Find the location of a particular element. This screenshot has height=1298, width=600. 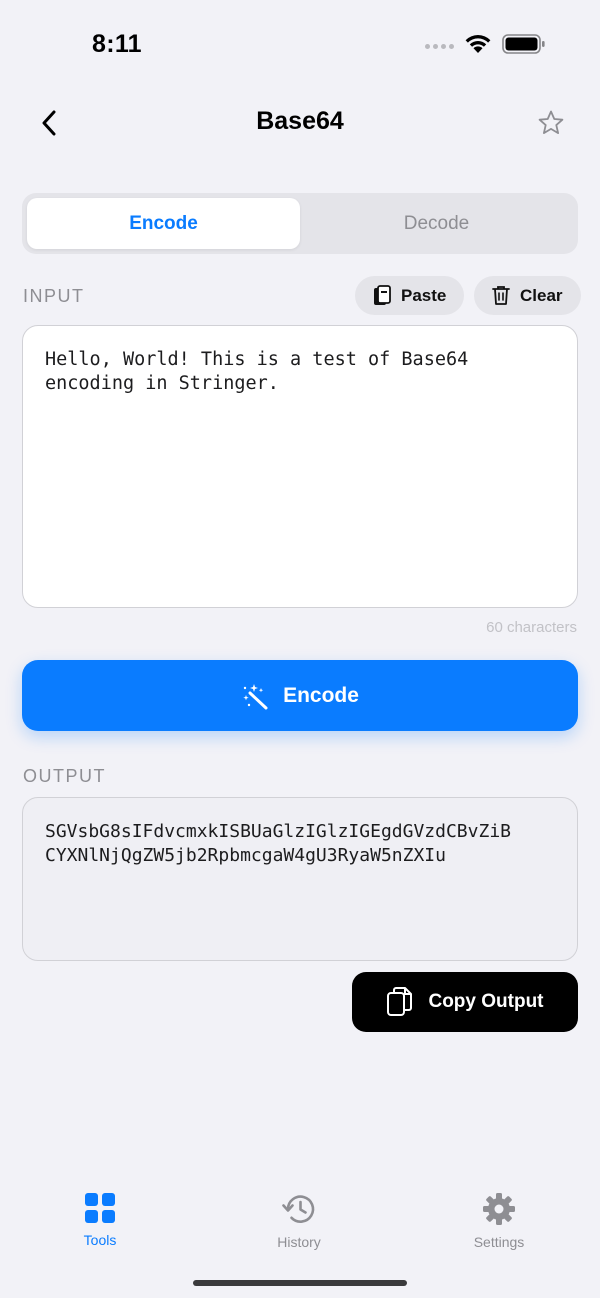

tab-tools: Tools is located at coordinates (100, 1220).